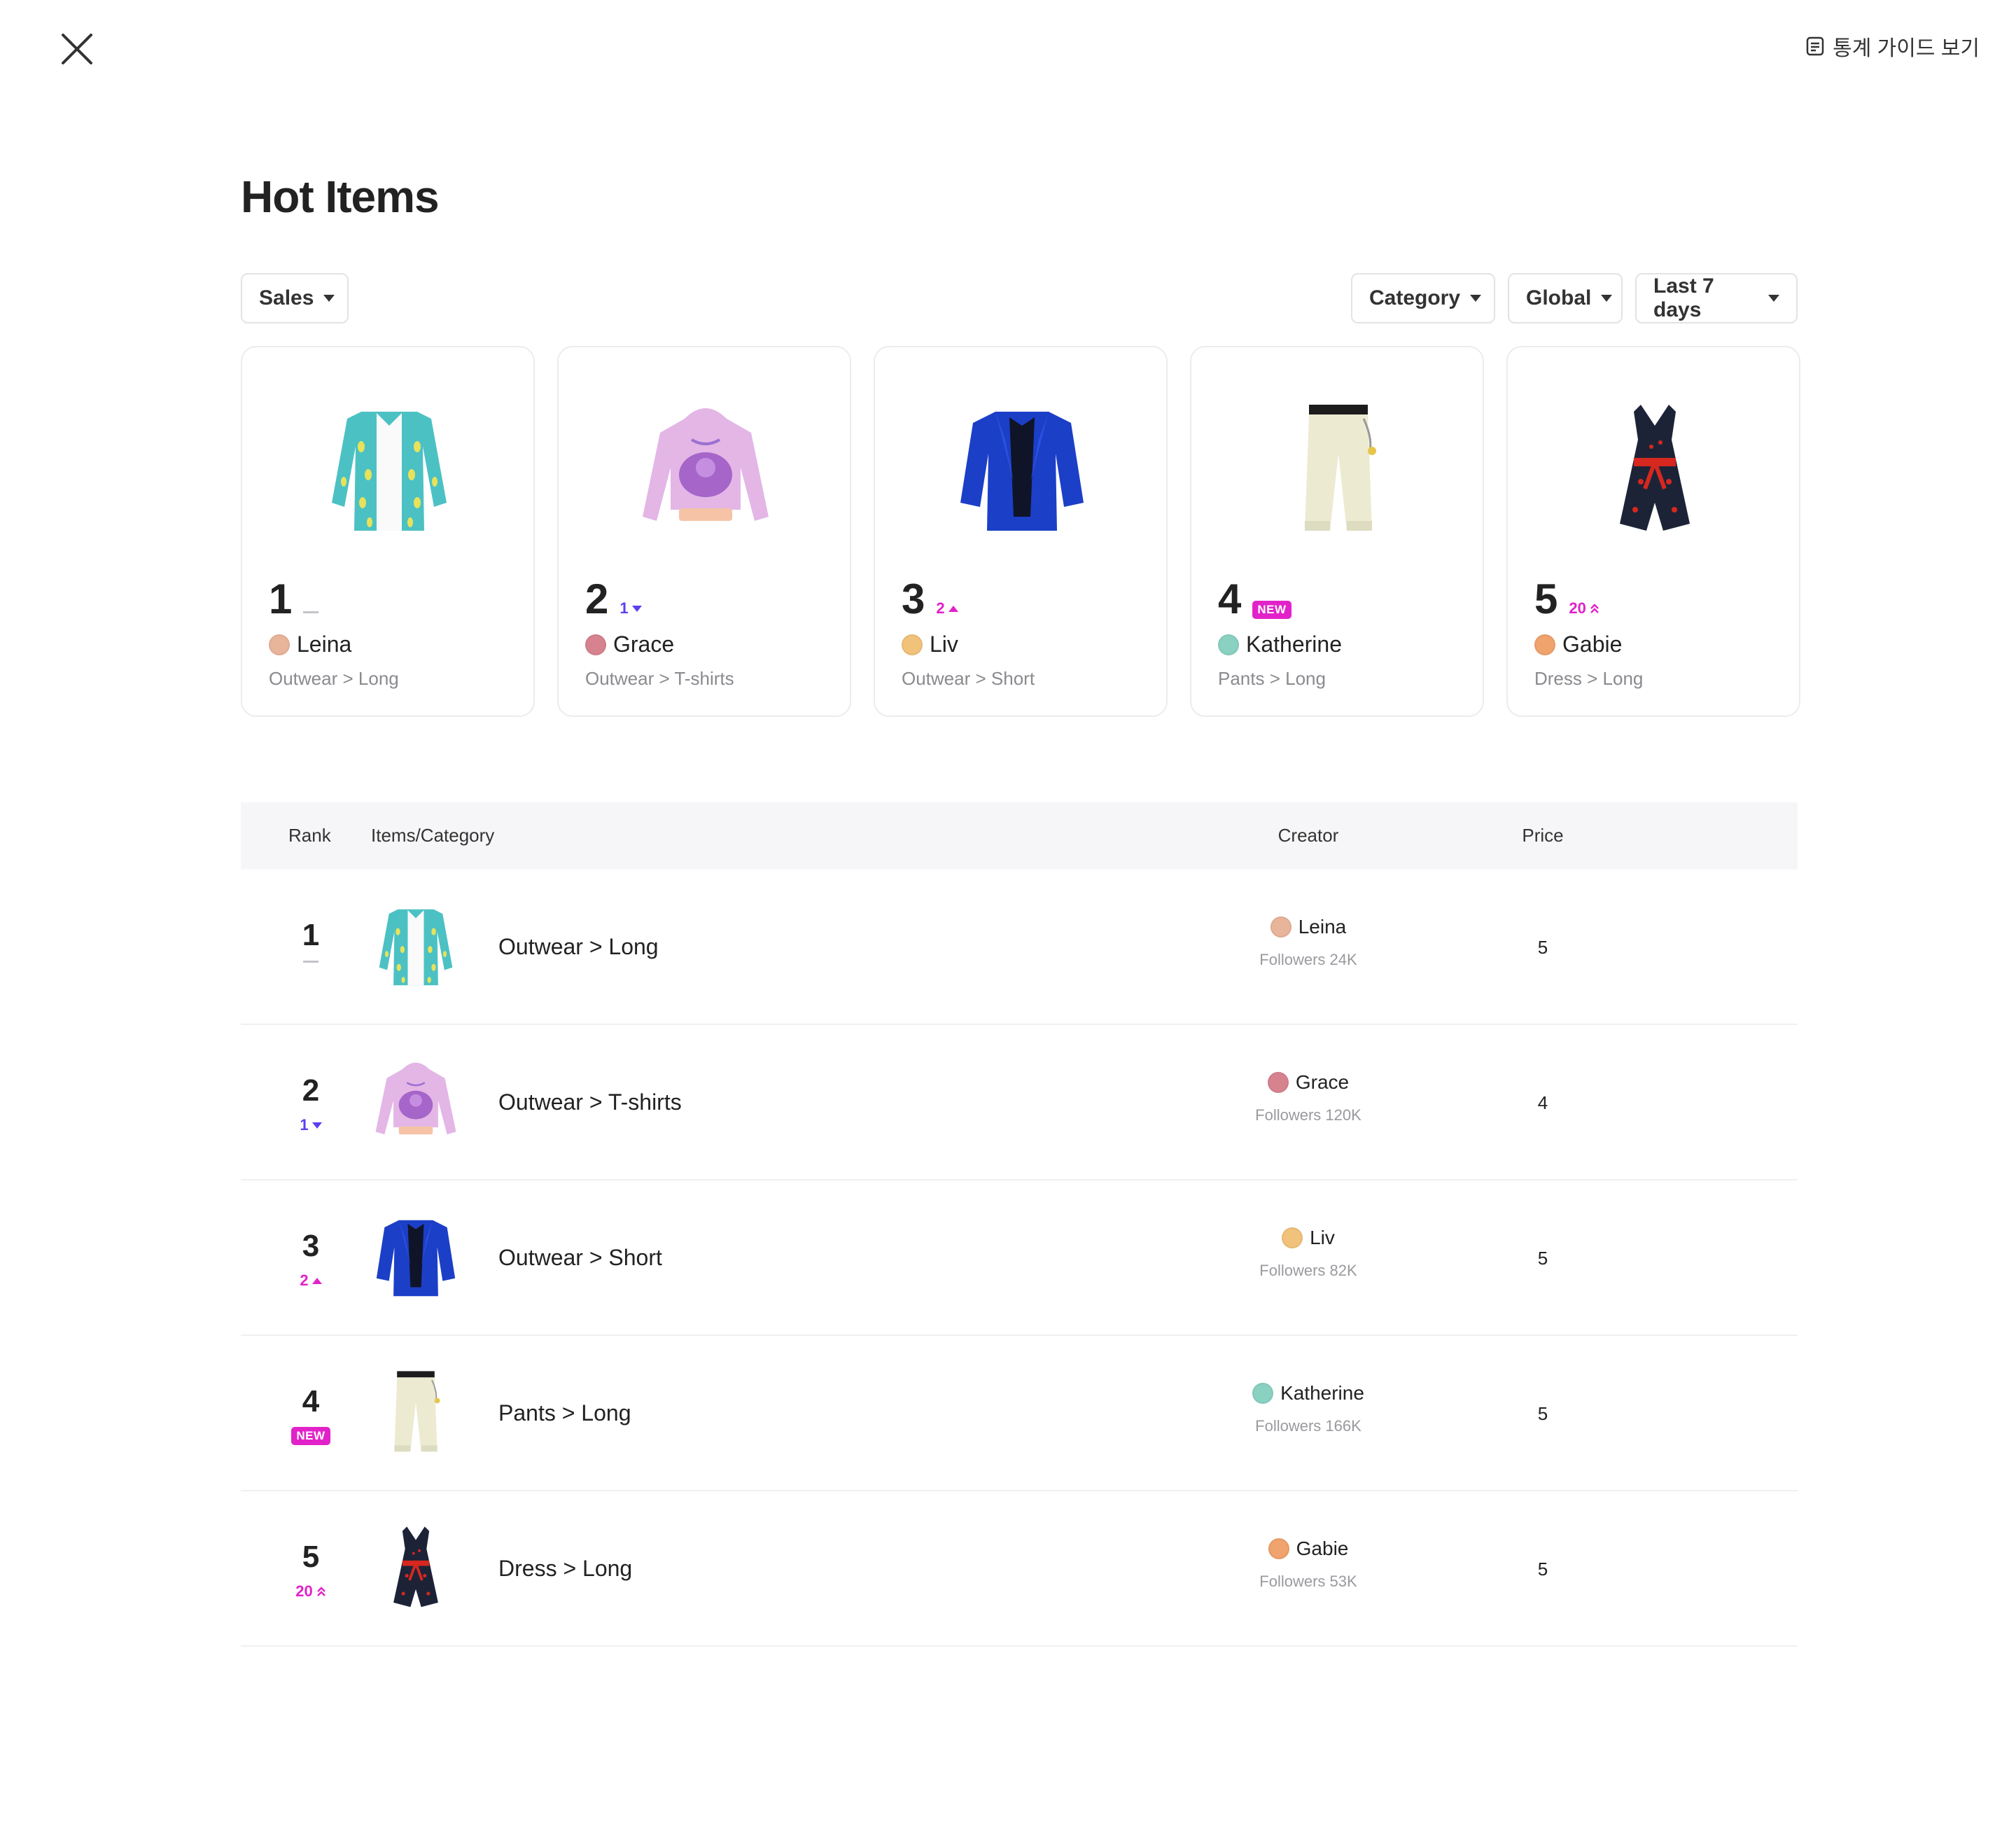 This screenshot has width=2016, height=1840. I want to click on document-icon, so click(1815, 46).